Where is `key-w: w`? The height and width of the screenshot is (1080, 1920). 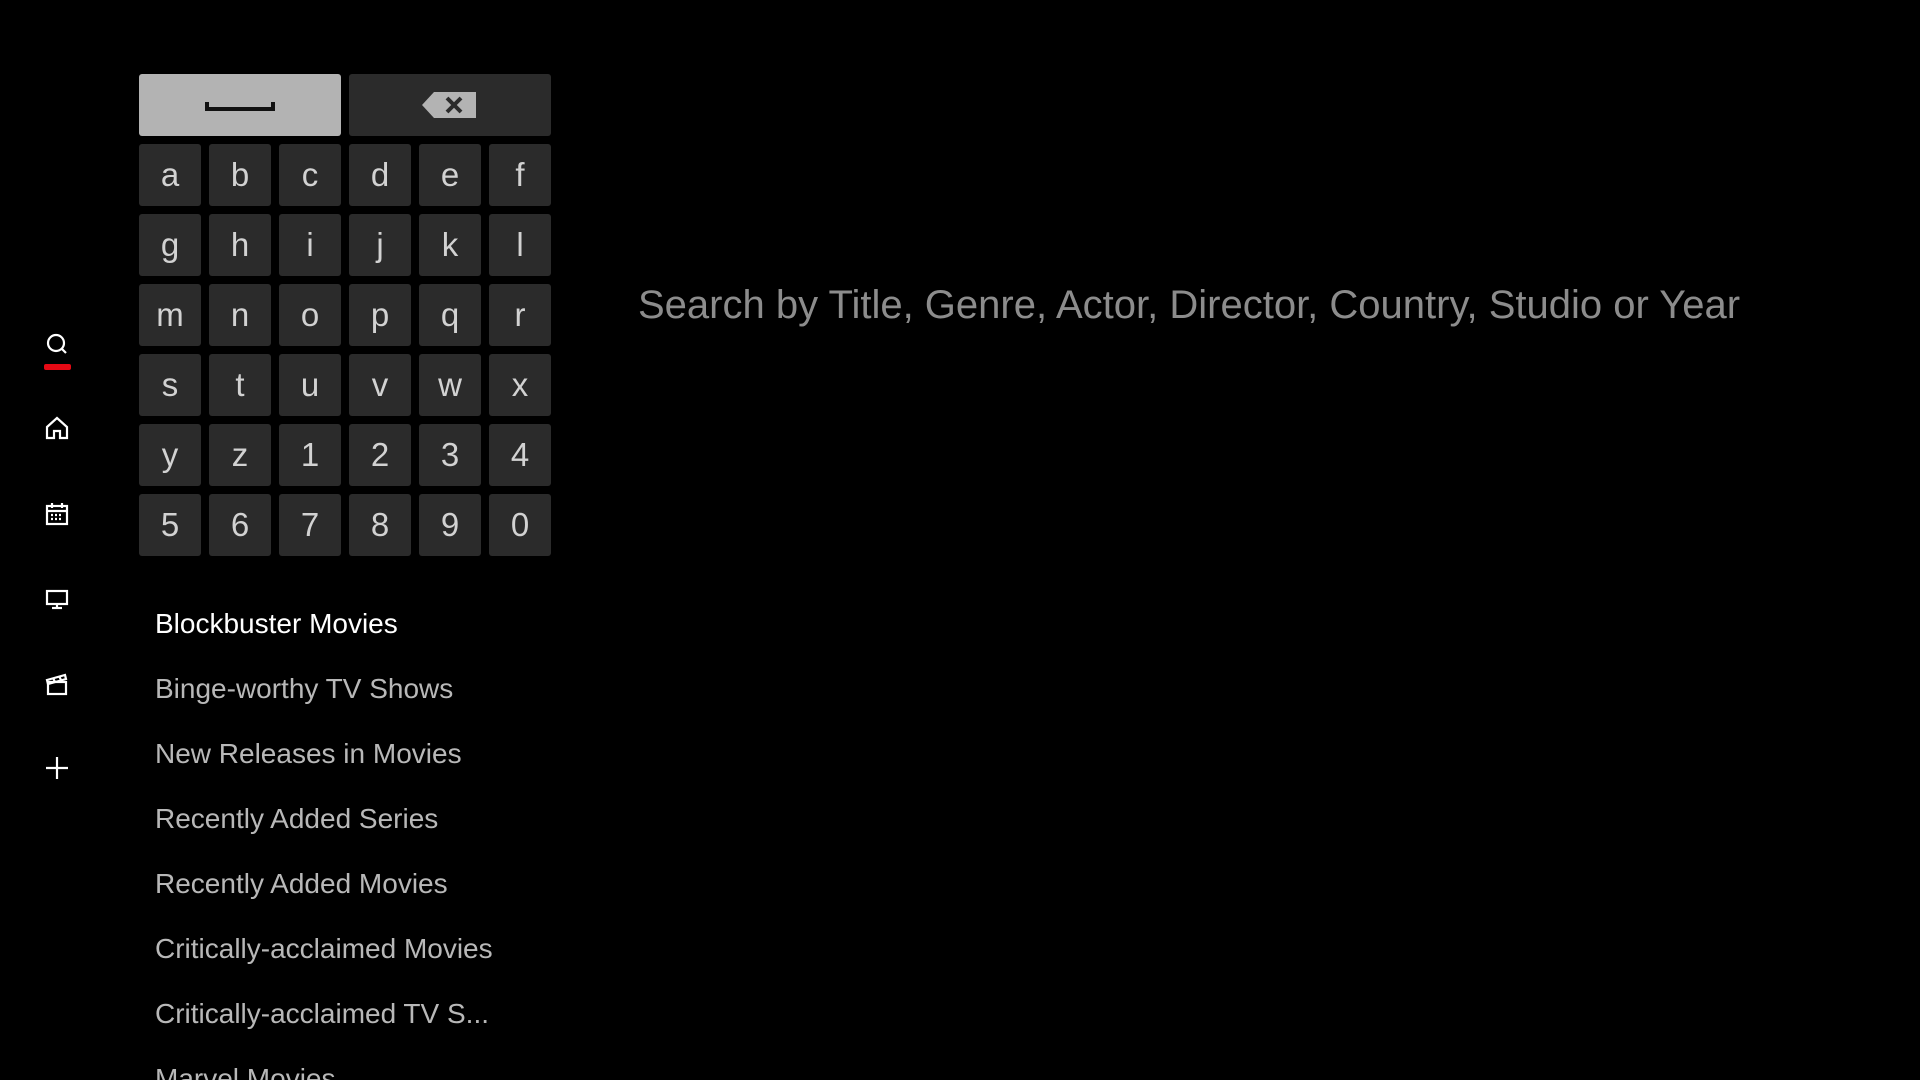 key-w: w is located at coordinates (450, 385).